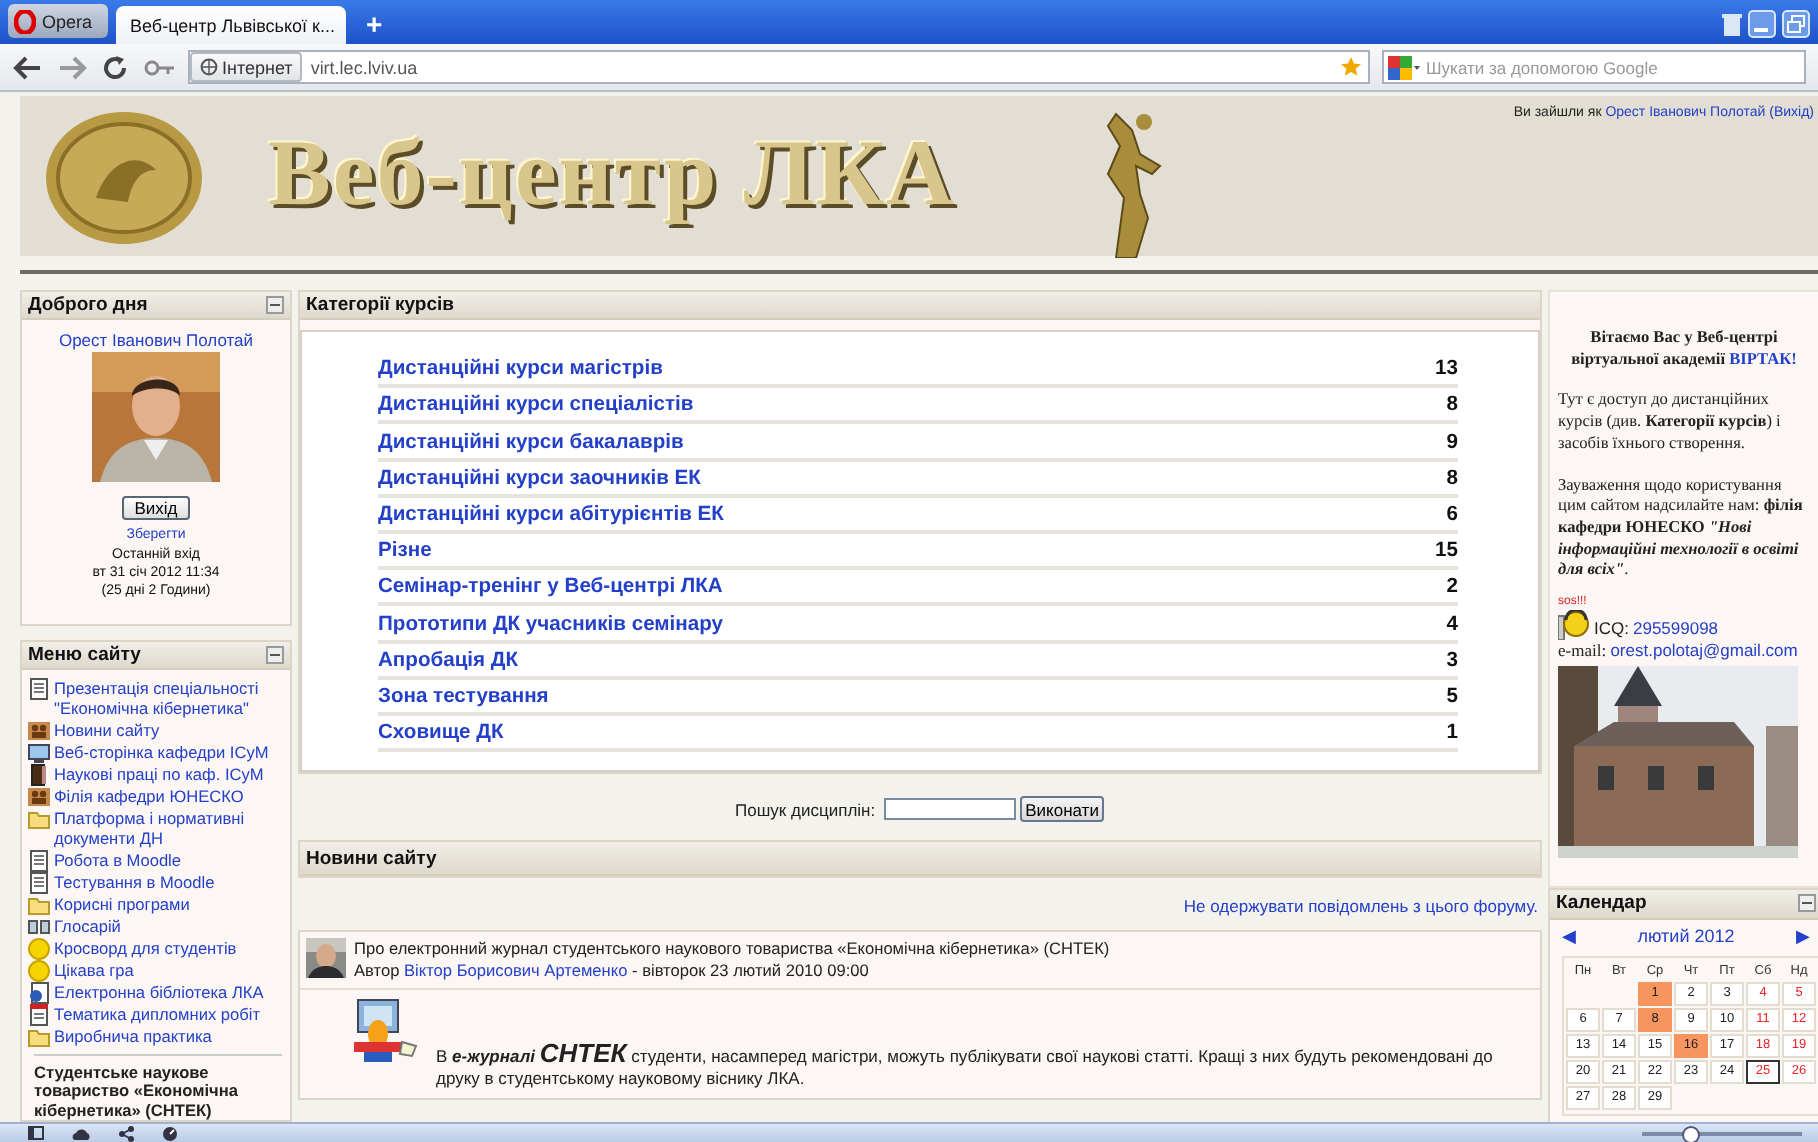  What do you see at coordinates (612, 174) in the screenshot?
I see `site-title: Веб-центр ЛКА` at bounding box center [612, 174].